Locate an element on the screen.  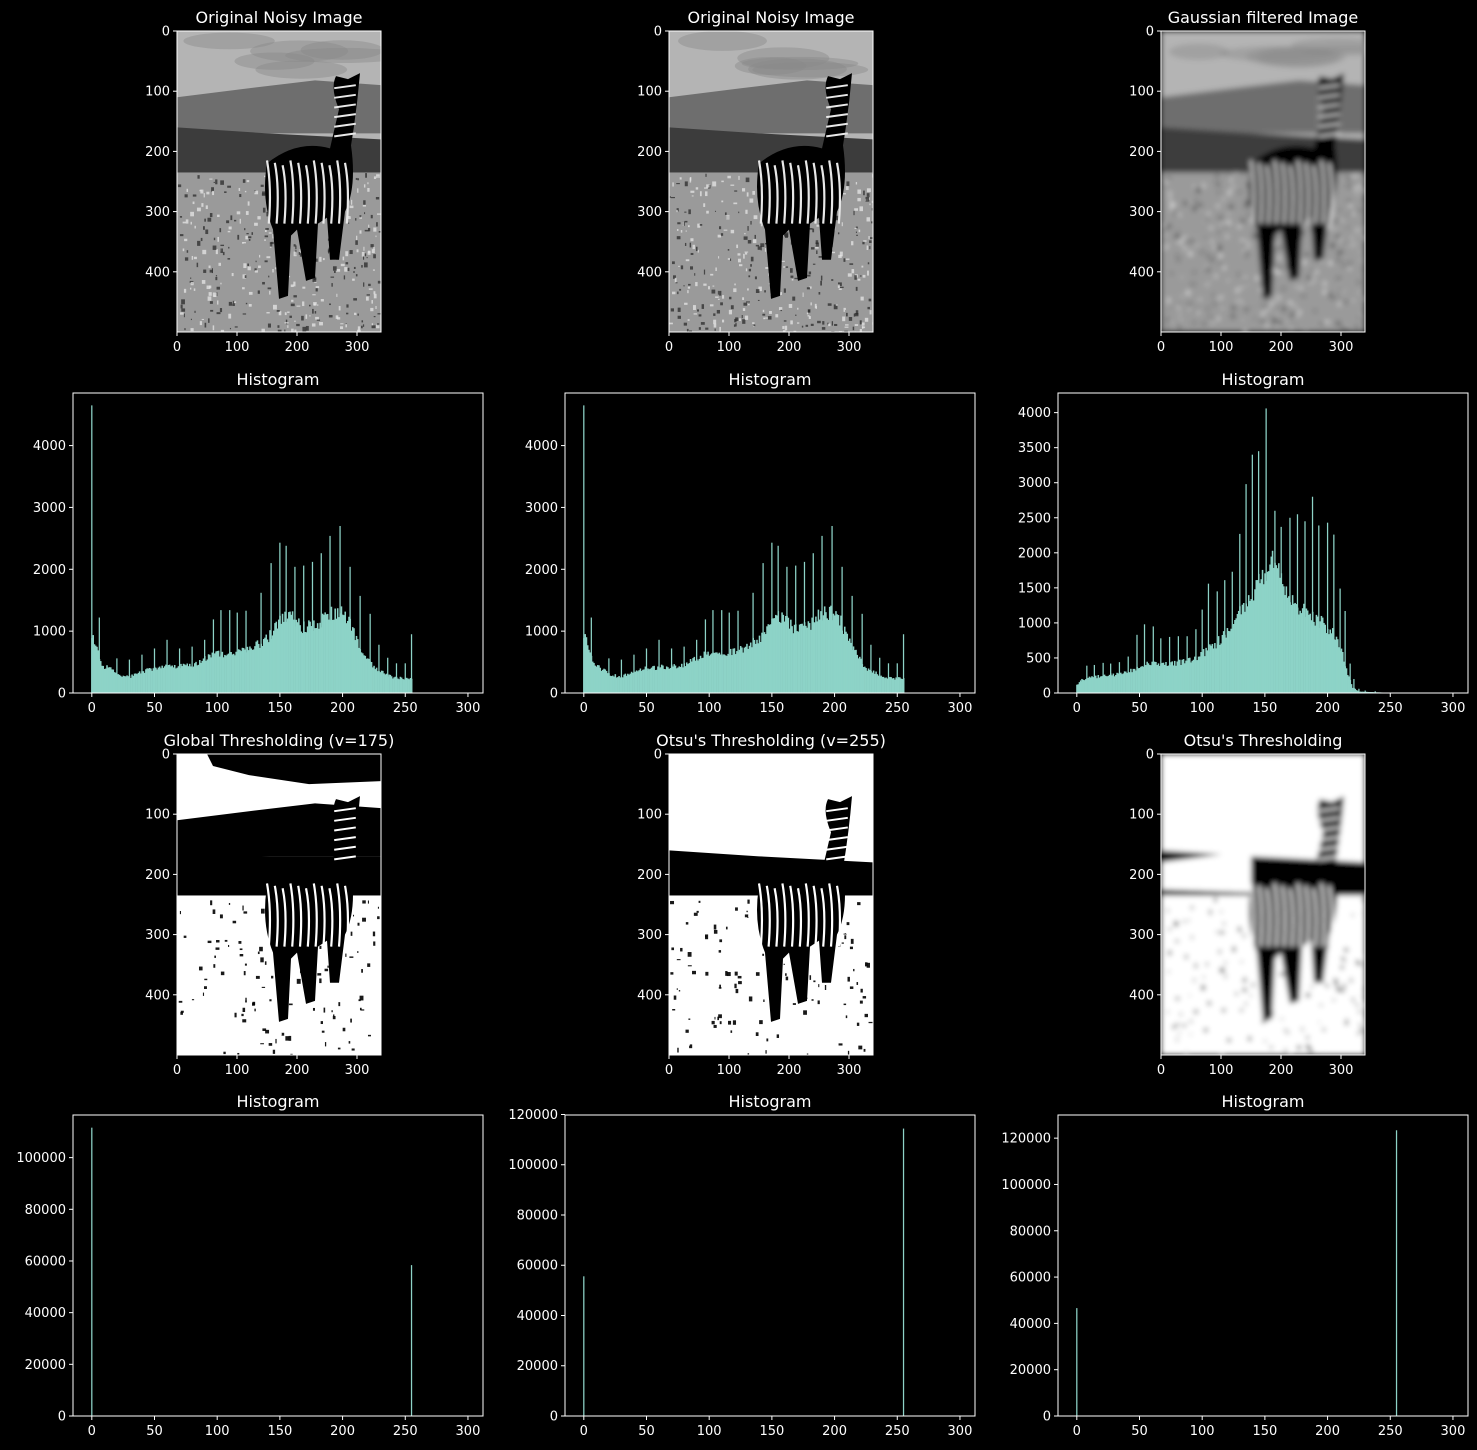
y-tick-label: 2000 is located at coordinates (49, 570).